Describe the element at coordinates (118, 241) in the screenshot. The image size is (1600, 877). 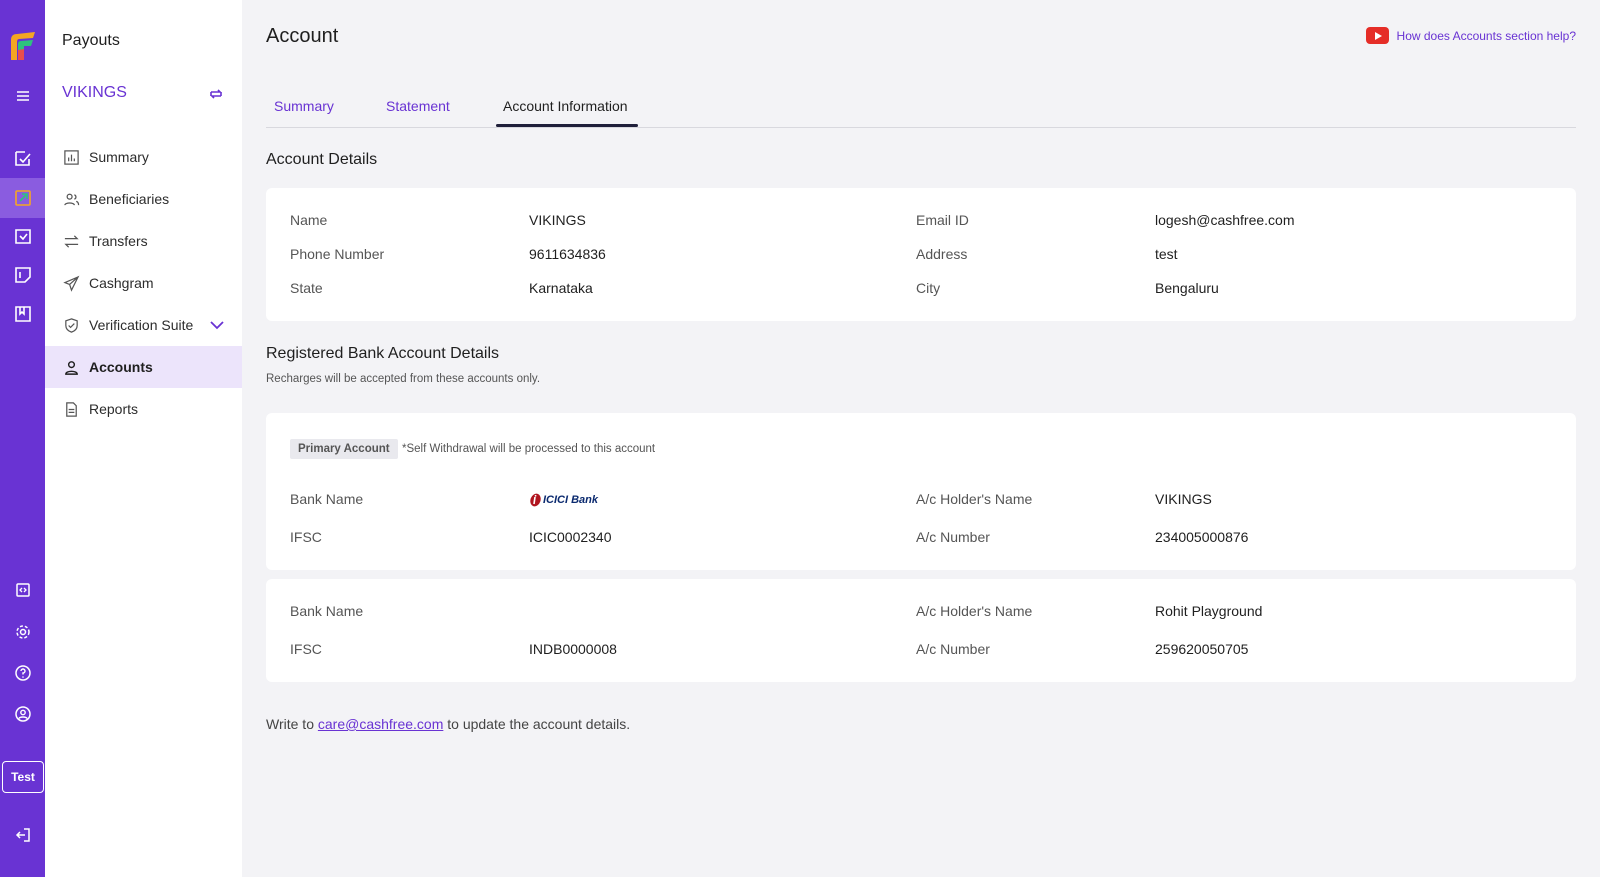
I see `sidebar-item-label: Transfers` at that location.